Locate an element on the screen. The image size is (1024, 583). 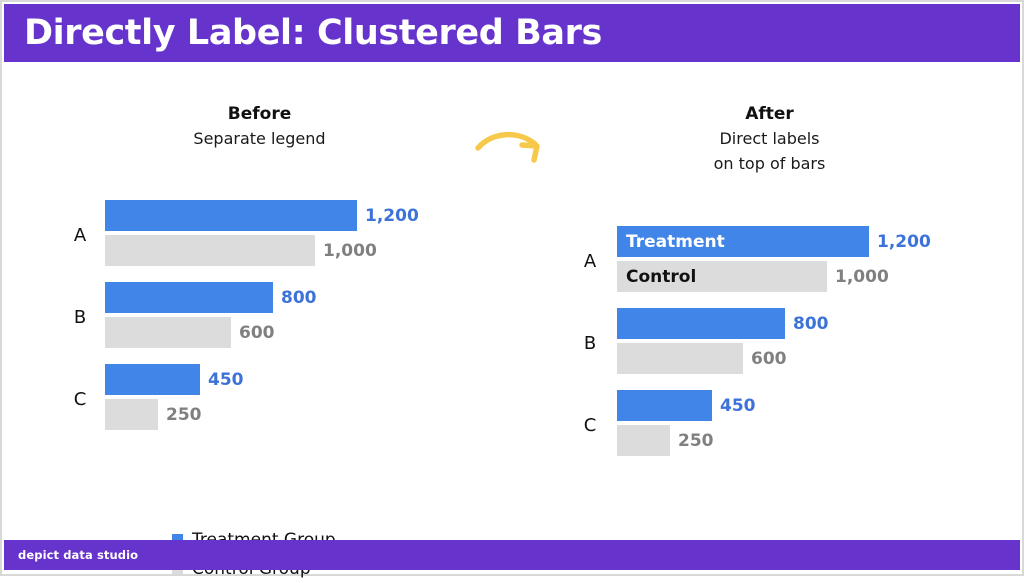
chart-group-b-after: B 800 600 is located at coordinates (772, 343).